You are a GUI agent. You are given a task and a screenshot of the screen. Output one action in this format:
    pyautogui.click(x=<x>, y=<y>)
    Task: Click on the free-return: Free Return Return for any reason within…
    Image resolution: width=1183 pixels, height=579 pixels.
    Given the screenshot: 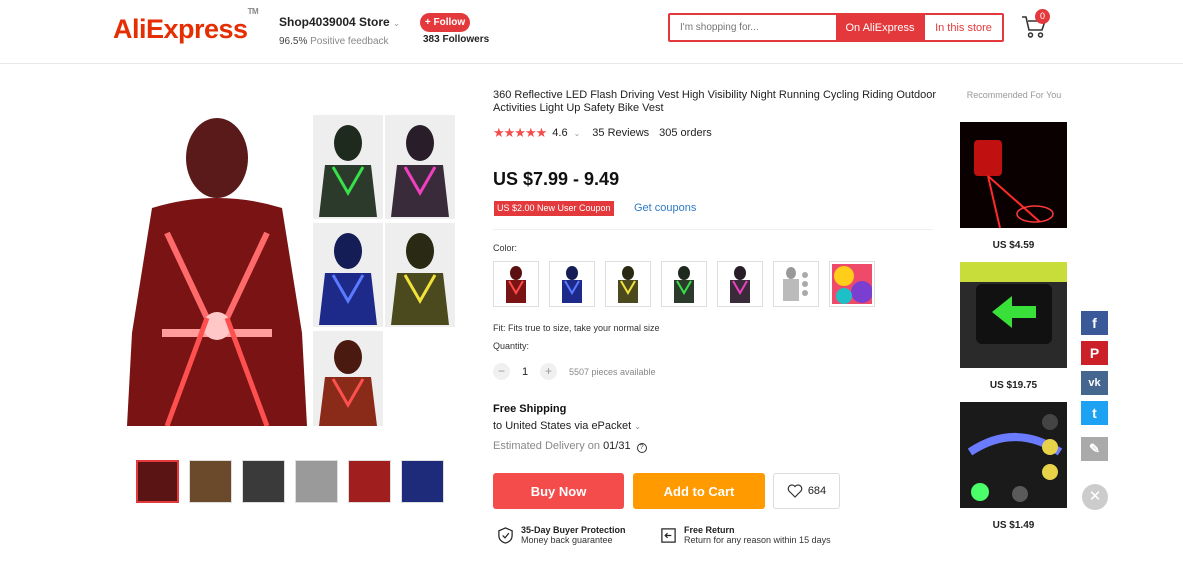 What is the action you would take?
    pyautogui.click(x=745, y=535)
    